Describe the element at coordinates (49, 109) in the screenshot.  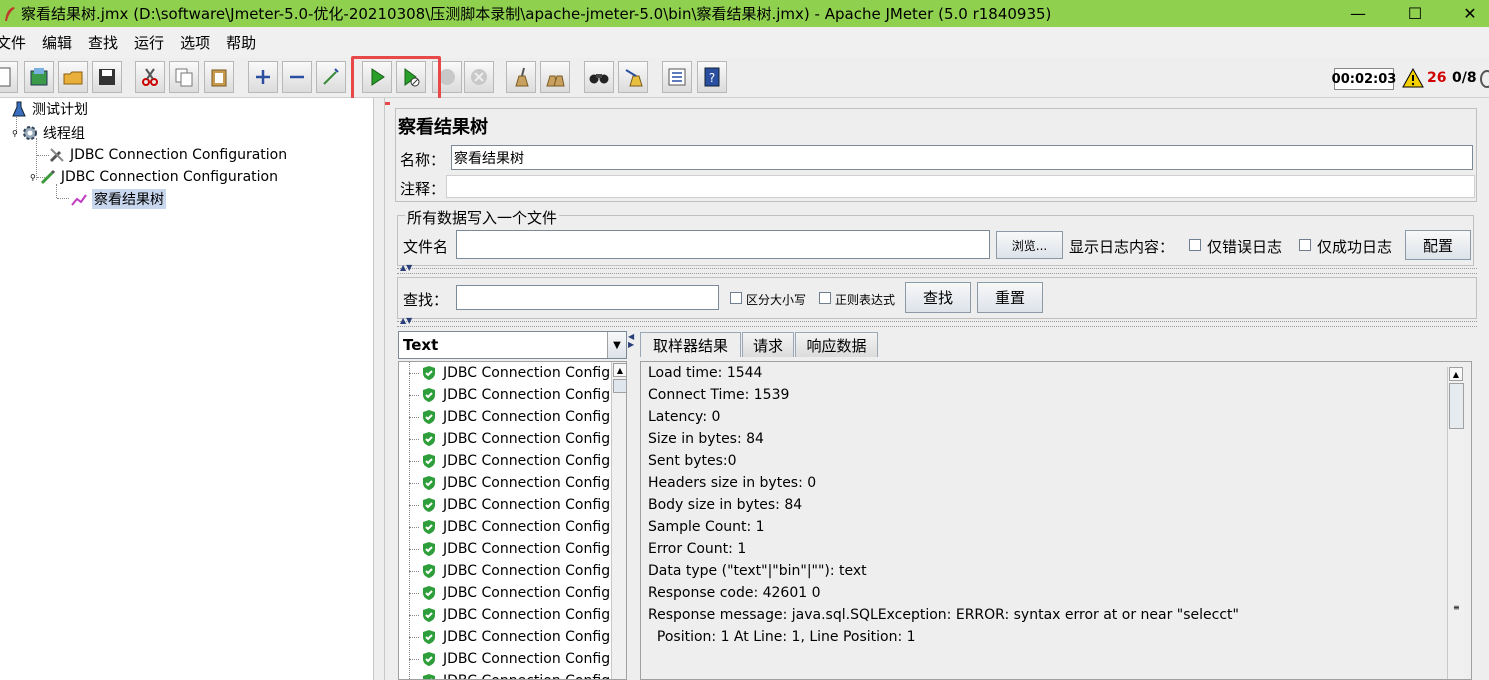
I see `tree-item-test-plan: 测试计划` at that location.